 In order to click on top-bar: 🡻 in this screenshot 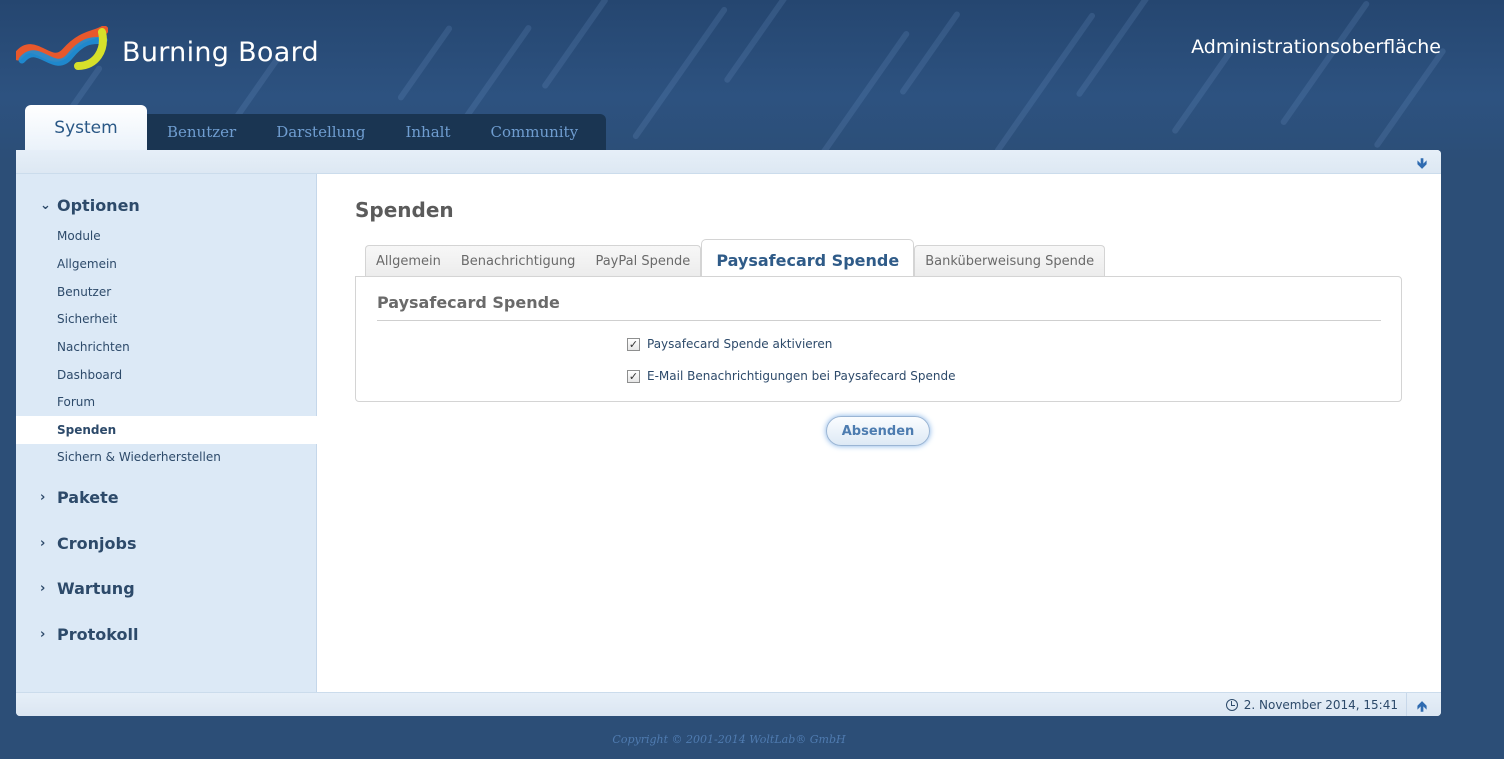, I will do `click(728, 162)`.